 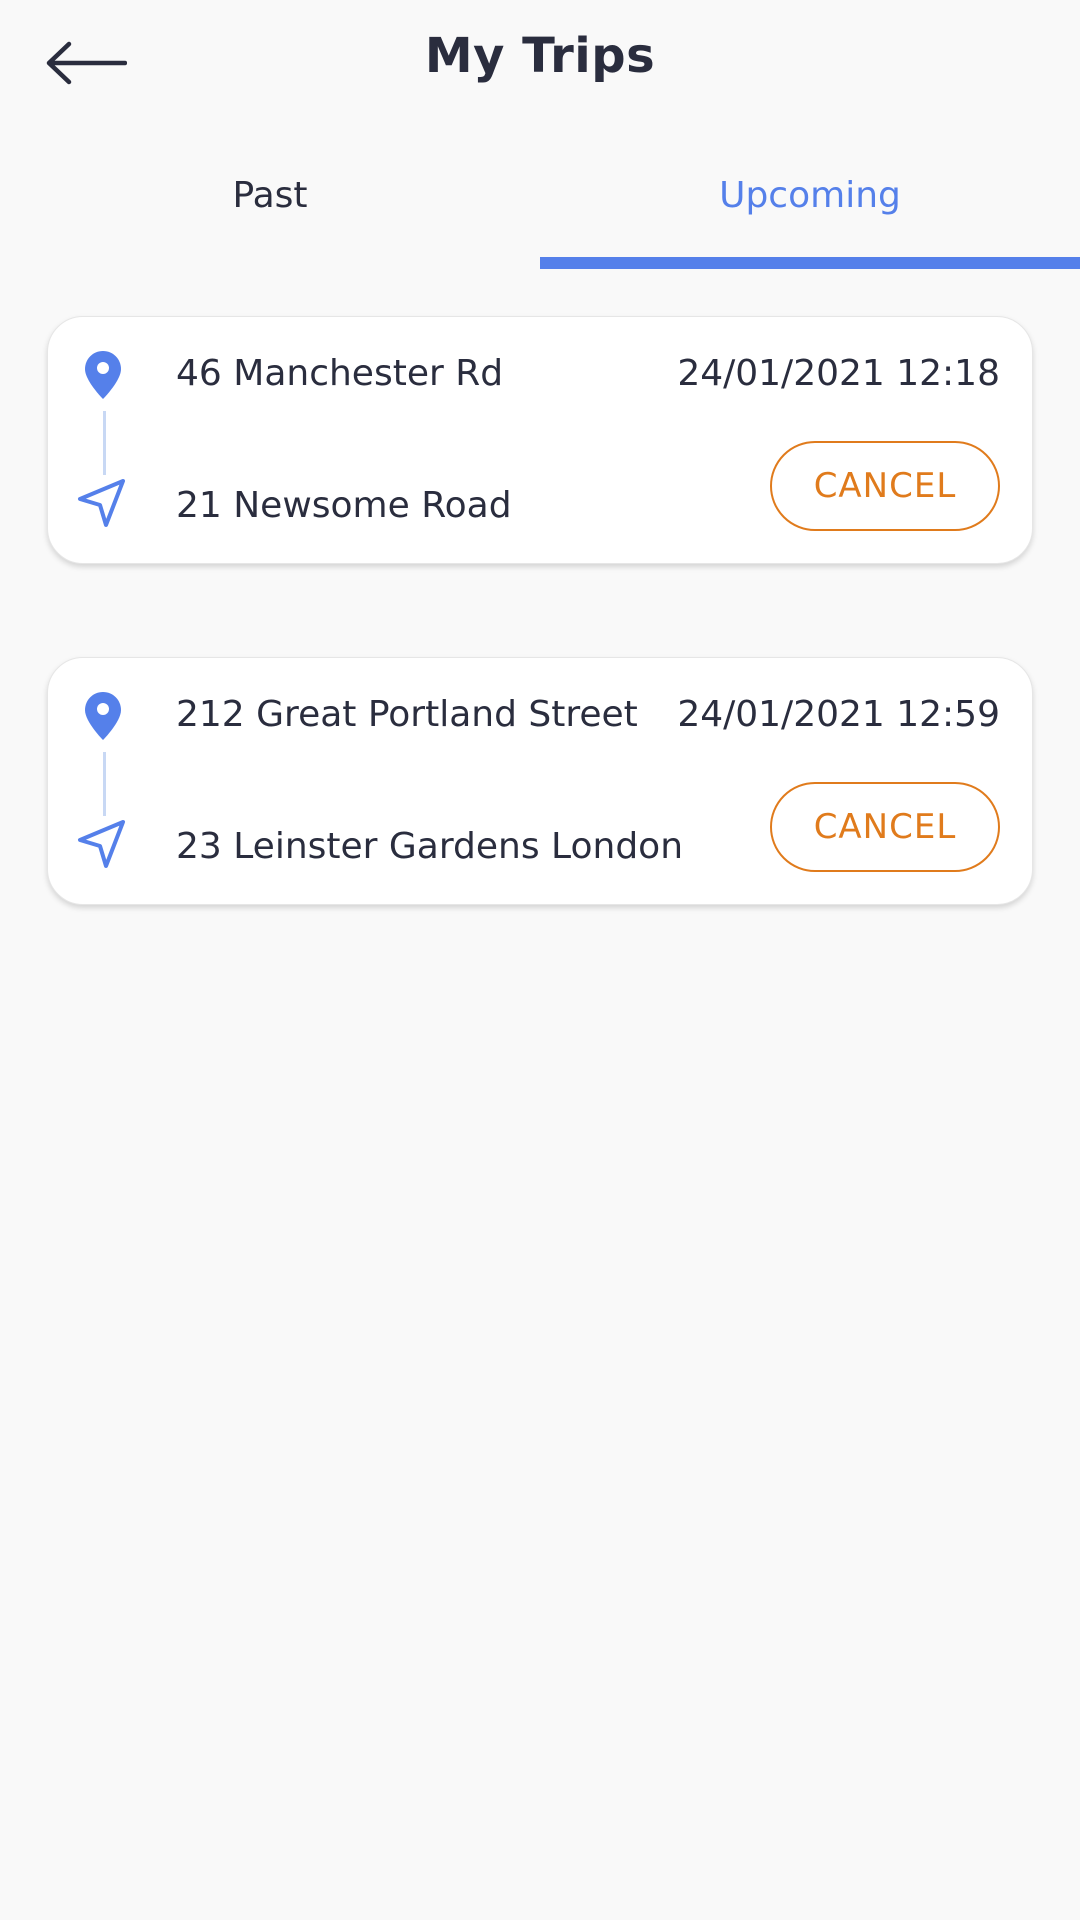 What do you see at coordinates (838, 714) in the screenshot?
I see `trip-datetime: 24/01/2021 12:59` at bounding box center [838, 714].